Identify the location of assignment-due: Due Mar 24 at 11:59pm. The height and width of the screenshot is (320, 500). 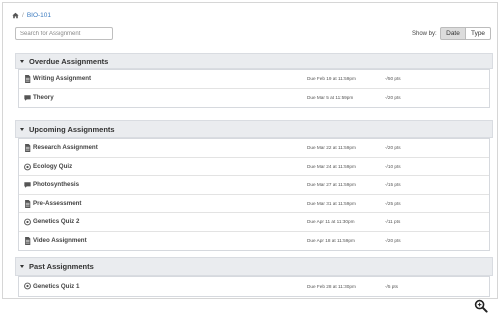
(331, 166).